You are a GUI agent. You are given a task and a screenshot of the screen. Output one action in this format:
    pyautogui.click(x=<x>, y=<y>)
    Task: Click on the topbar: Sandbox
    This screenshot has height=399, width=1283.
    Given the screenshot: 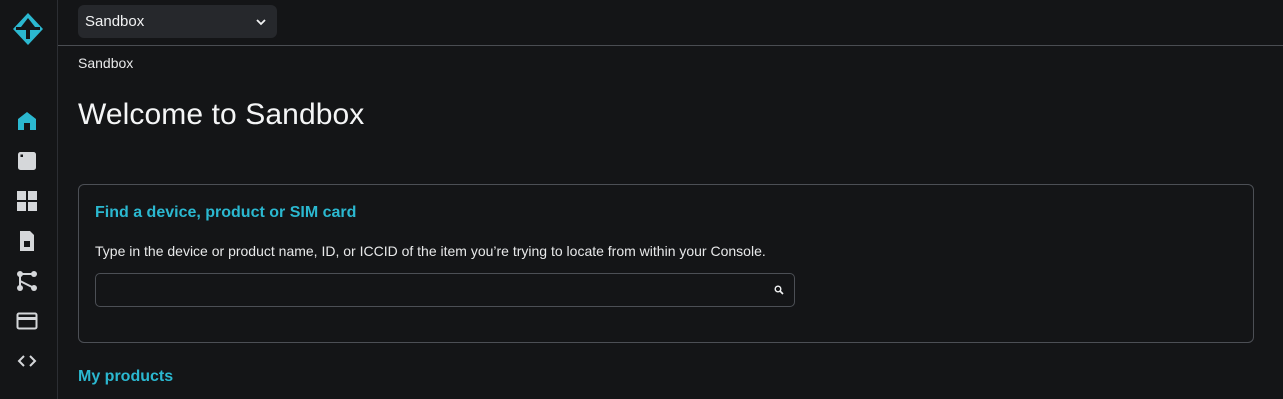 What is the action you would take?
    pyautogui.click(x=670, y=23)
    